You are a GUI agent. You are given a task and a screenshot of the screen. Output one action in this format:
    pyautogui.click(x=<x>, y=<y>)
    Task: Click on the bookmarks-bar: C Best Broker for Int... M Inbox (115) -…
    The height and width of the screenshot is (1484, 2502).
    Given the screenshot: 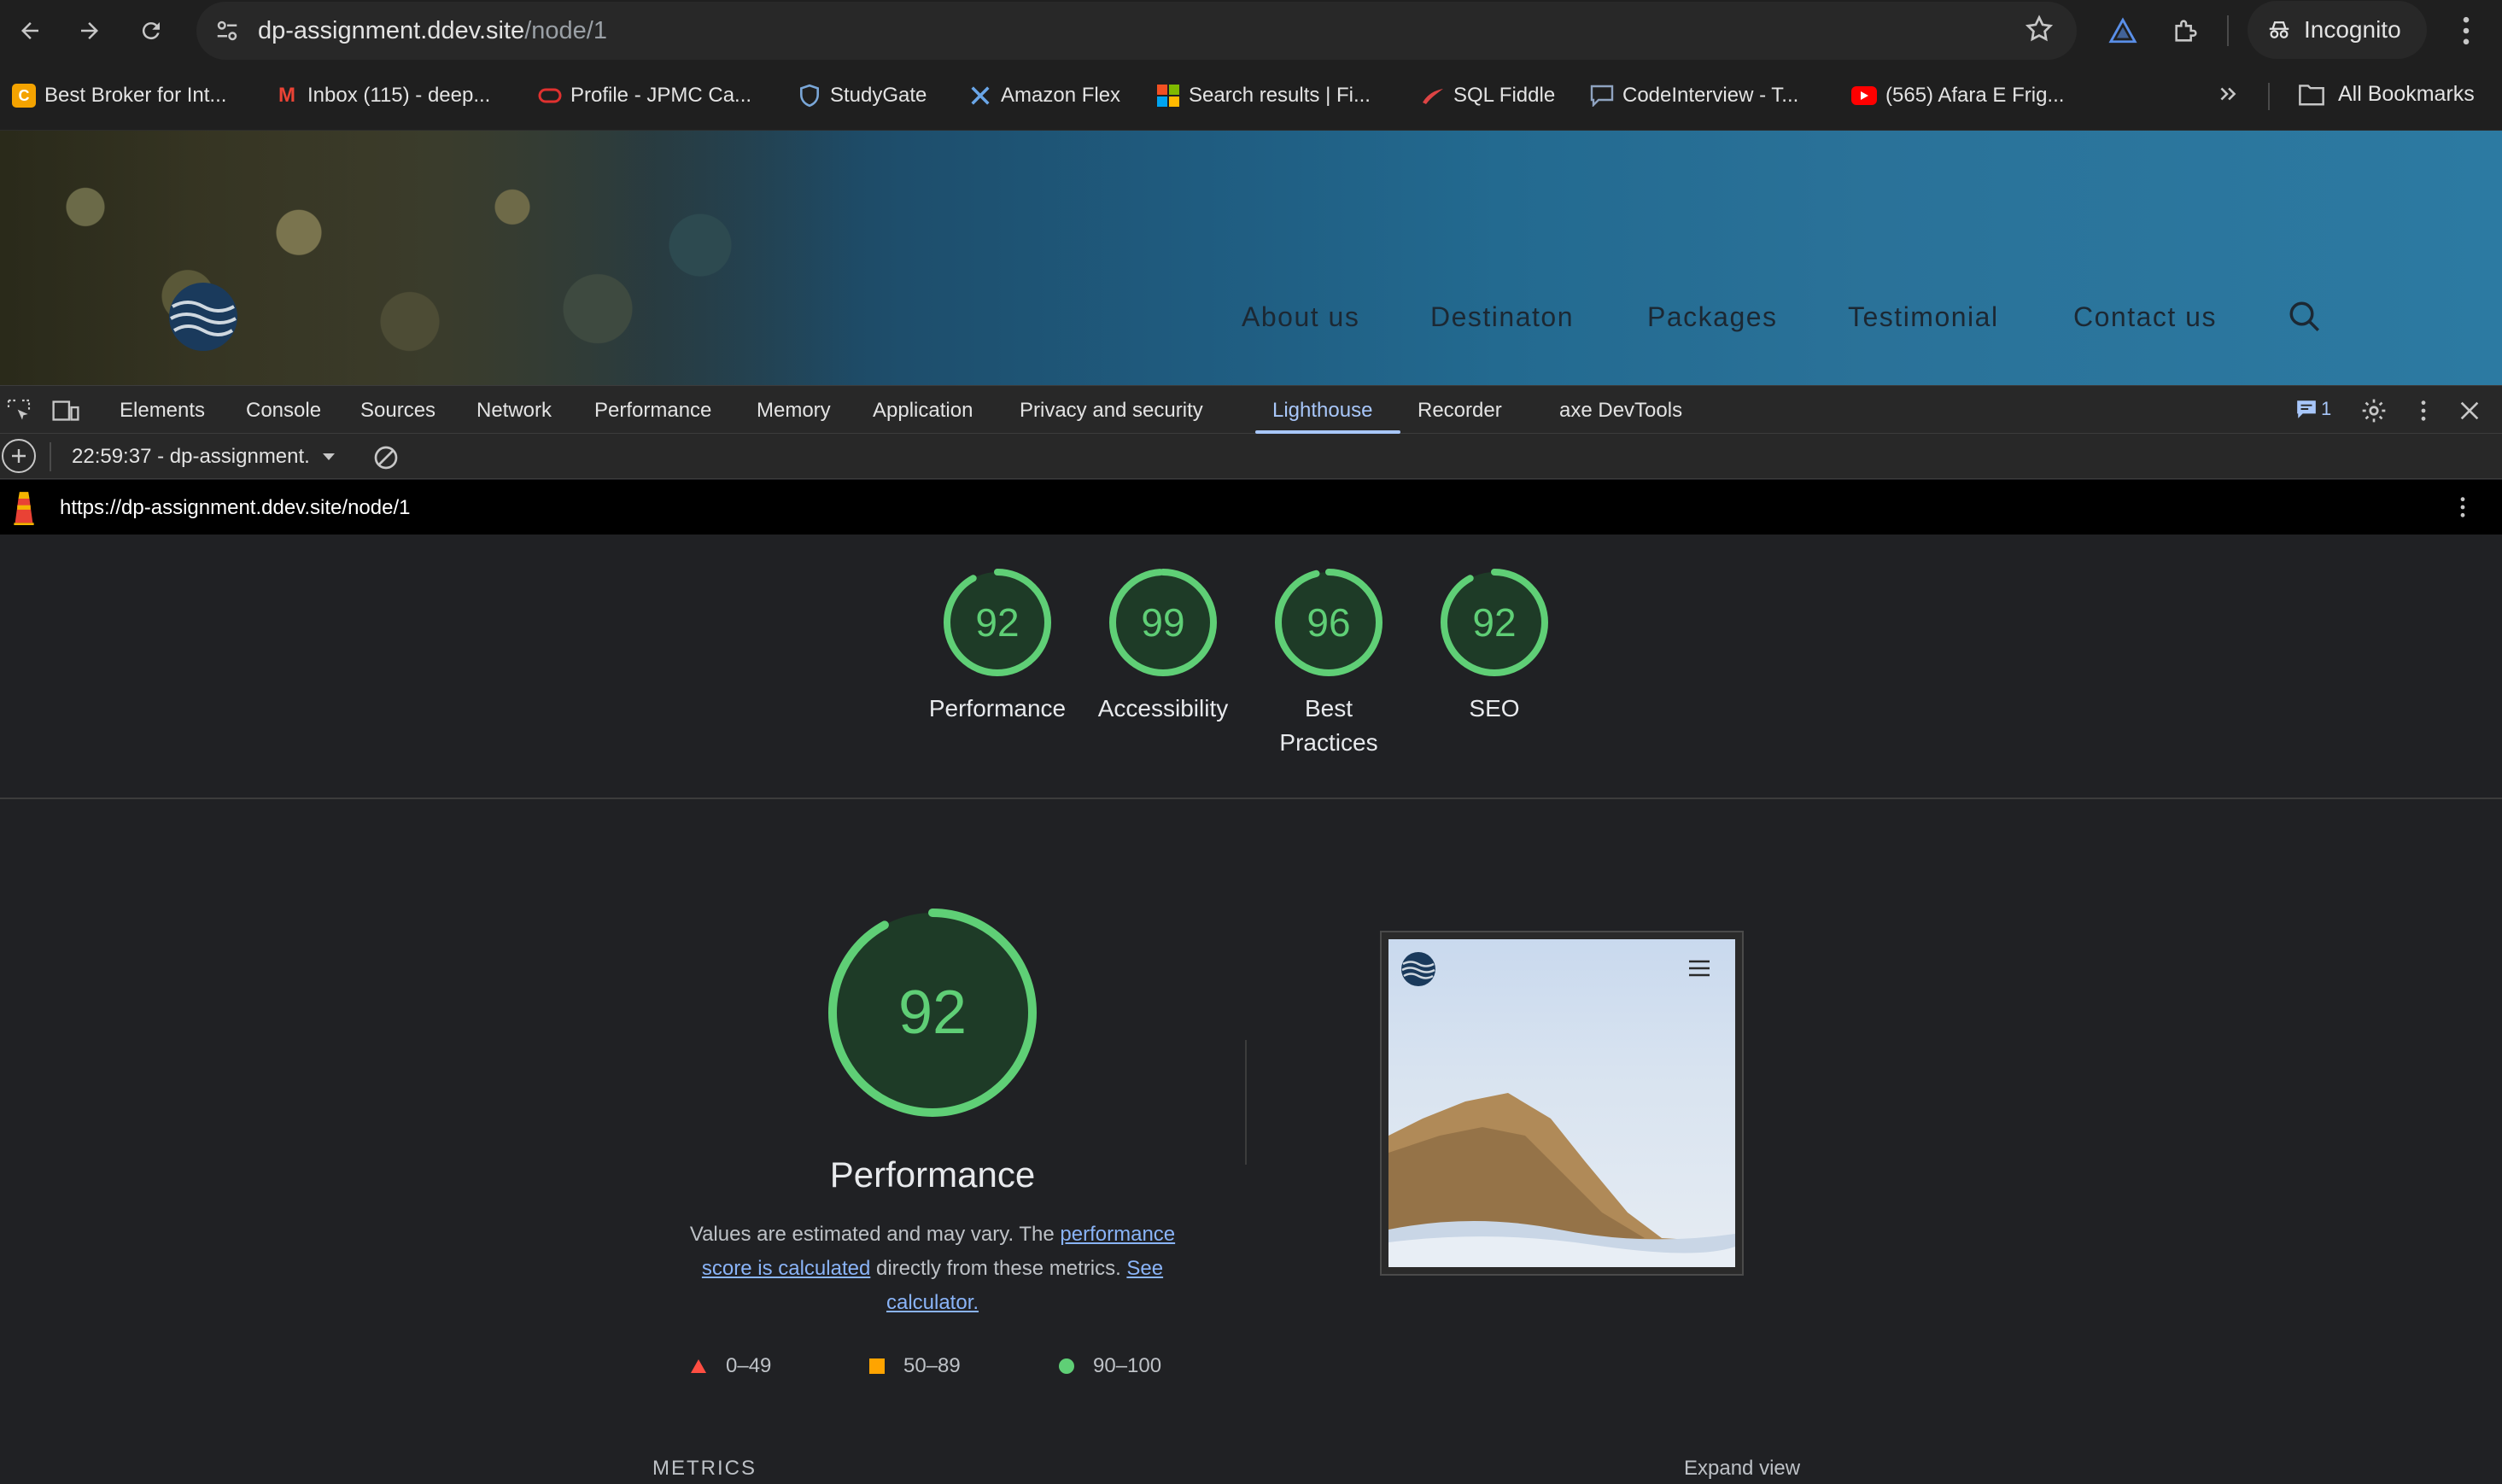 What is the action you would take?
    pyautogui.click(x=1251, y=96)
    